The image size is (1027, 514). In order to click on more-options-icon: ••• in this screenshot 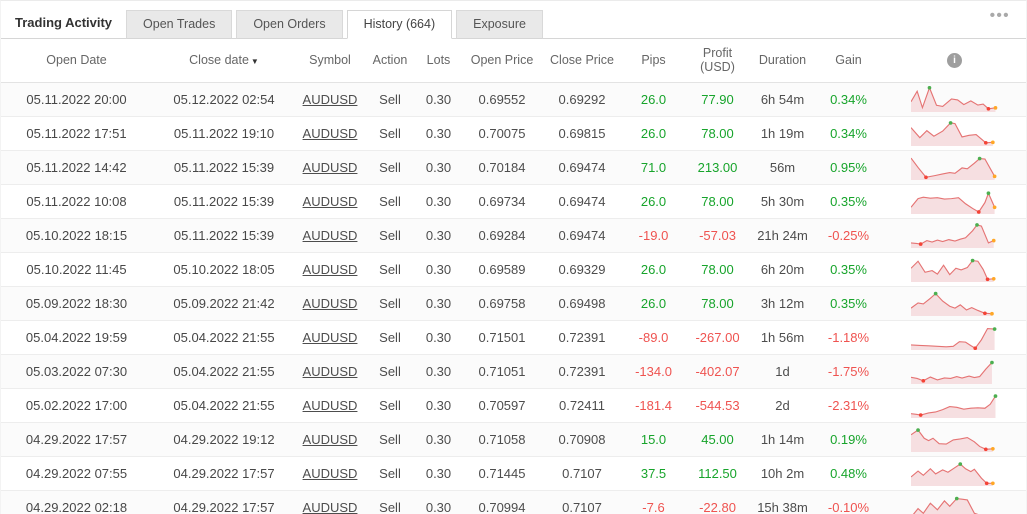, I will do `click(1000, 15)`.